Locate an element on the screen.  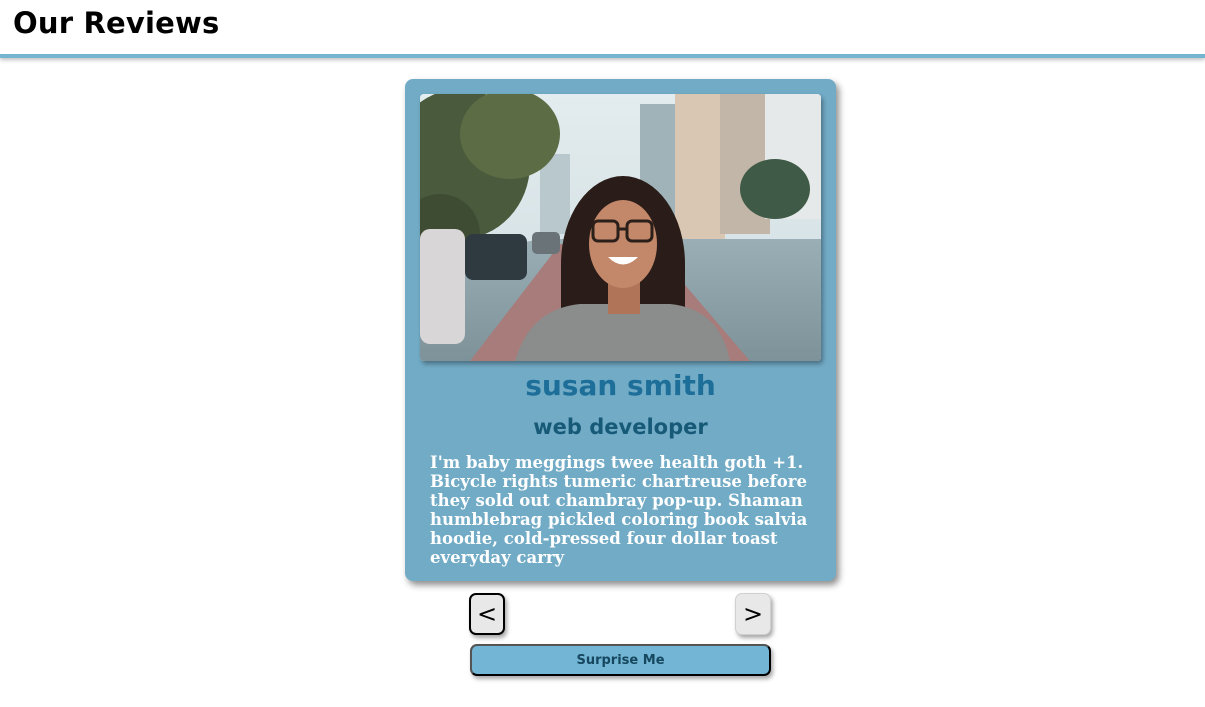
person-photo is located at coordinates (620, 227).